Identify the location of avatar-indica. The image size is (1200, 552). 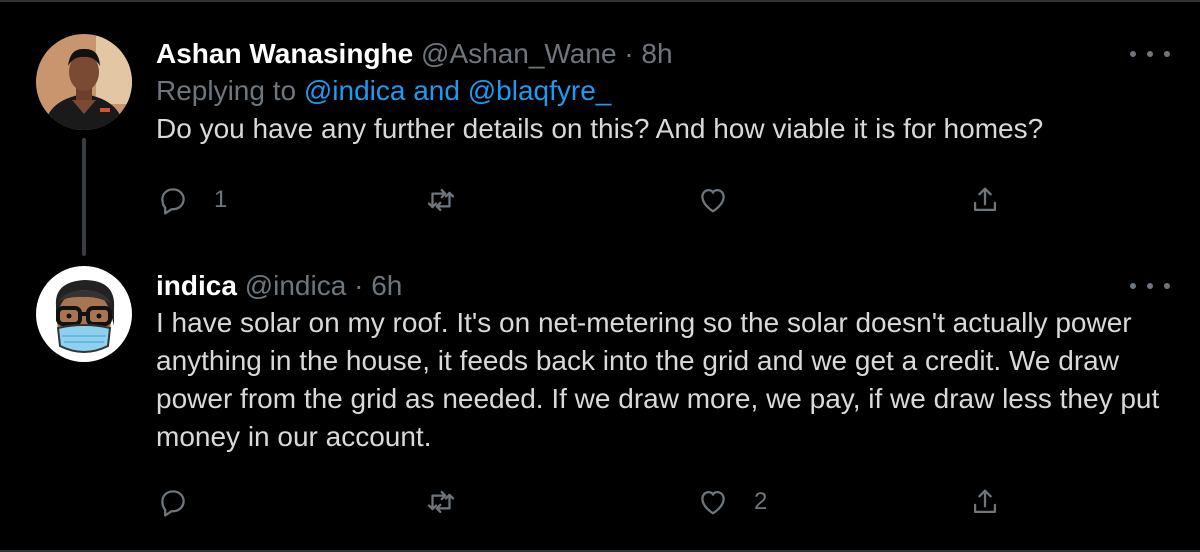
(84, 314).